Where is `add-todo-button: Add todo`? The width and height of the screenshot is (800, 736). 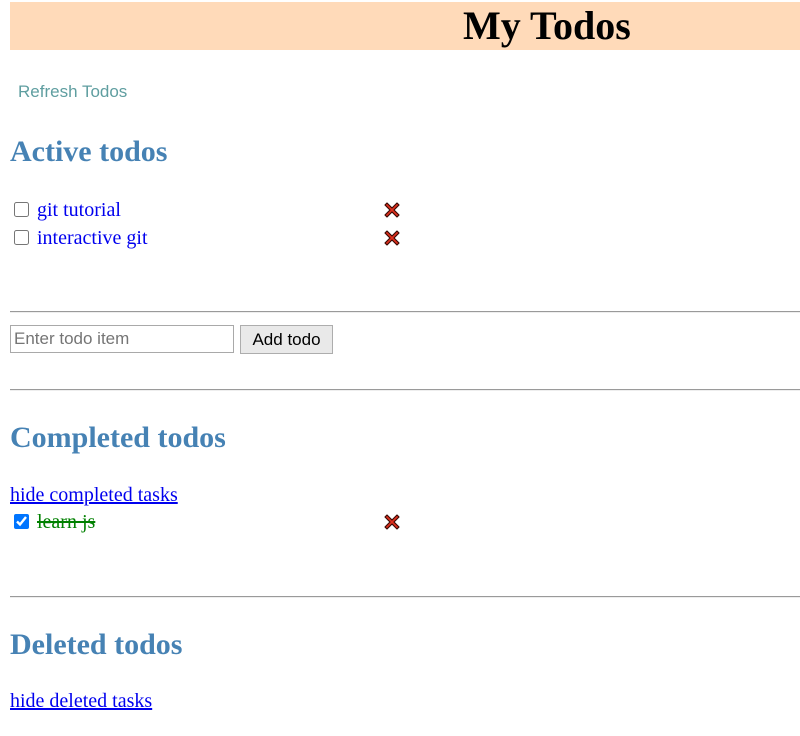
add-todo-button: Add todo is located at coordinates (286, 339).